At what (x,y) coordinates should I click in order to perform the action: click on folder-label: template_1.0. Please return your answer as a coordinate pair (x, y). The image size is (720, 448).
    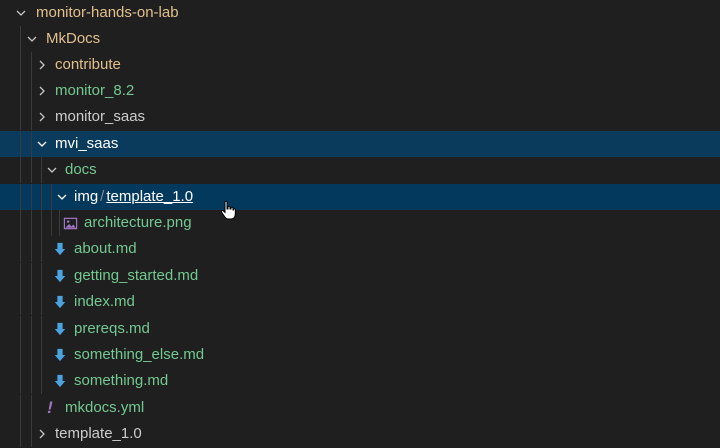
    Looking at the image, I should click on (98, 433).